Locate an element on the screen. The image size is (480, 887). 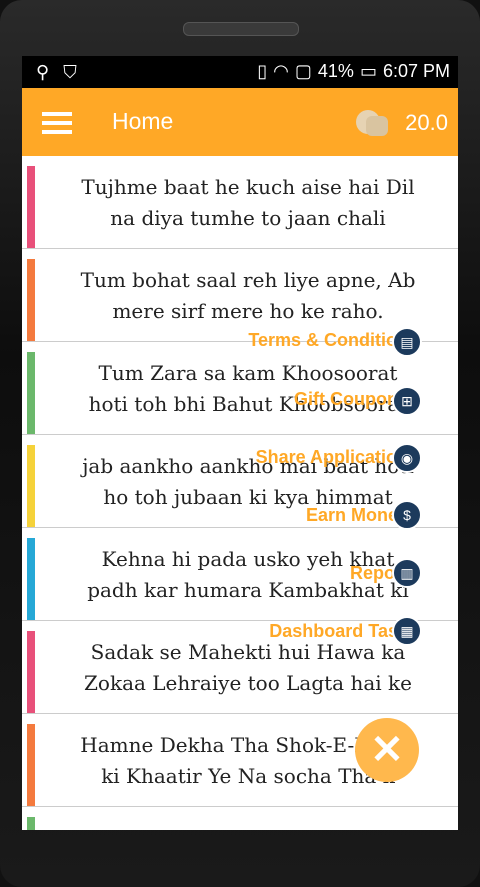
page-title: Home is located at coordinates (143, 121).